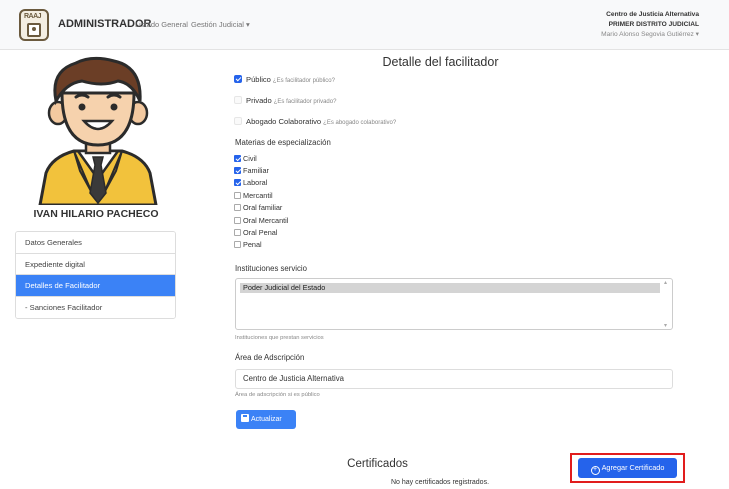 This screenshot has width=729, height=489. Describe the element at coordinates (252, 244) in the screenshot. I see `materia-penal-label: Penal` at that location.